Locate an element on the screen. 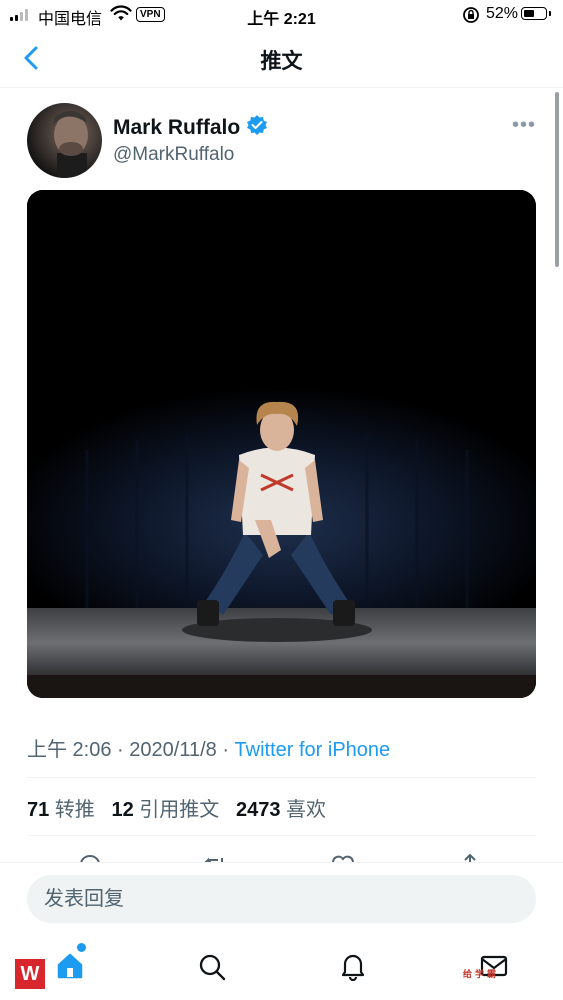 The height and width of the screenshot is (1000, 563). tweet-meta: 上午 2:06 · 2020/11/8 · Twitter for iPhone is located at coordinates (208, 747).